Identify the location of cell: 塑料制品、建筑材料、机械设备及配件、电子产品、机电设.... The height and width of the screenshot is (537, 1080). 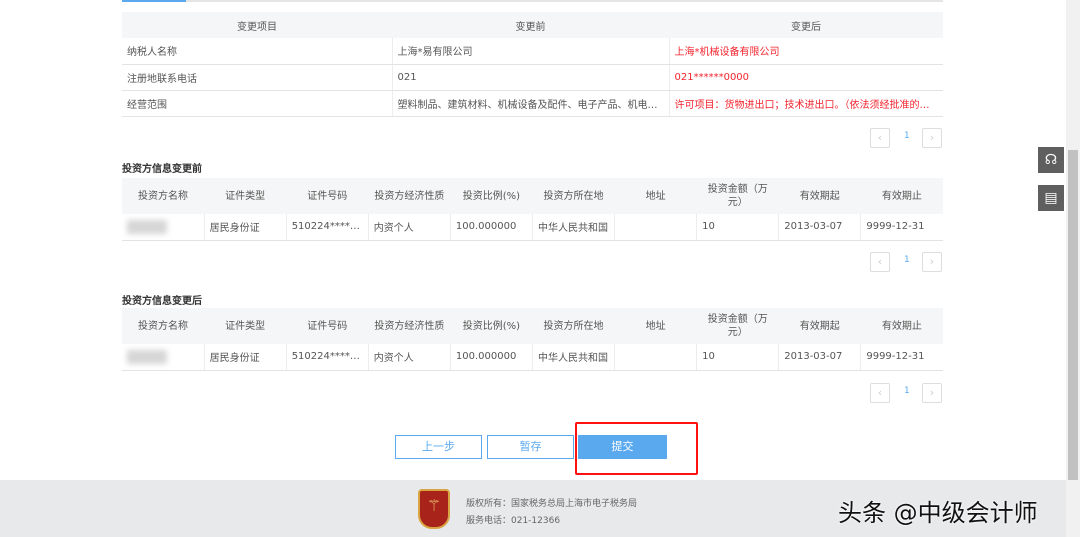
(531, 103).